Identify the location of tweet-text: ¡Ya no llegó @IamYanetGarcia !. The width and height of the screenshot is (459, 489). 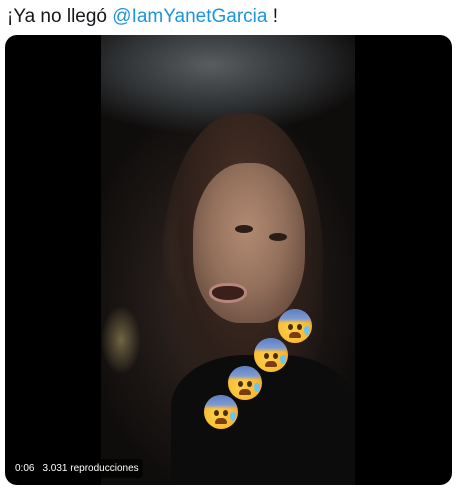
(229, 17).